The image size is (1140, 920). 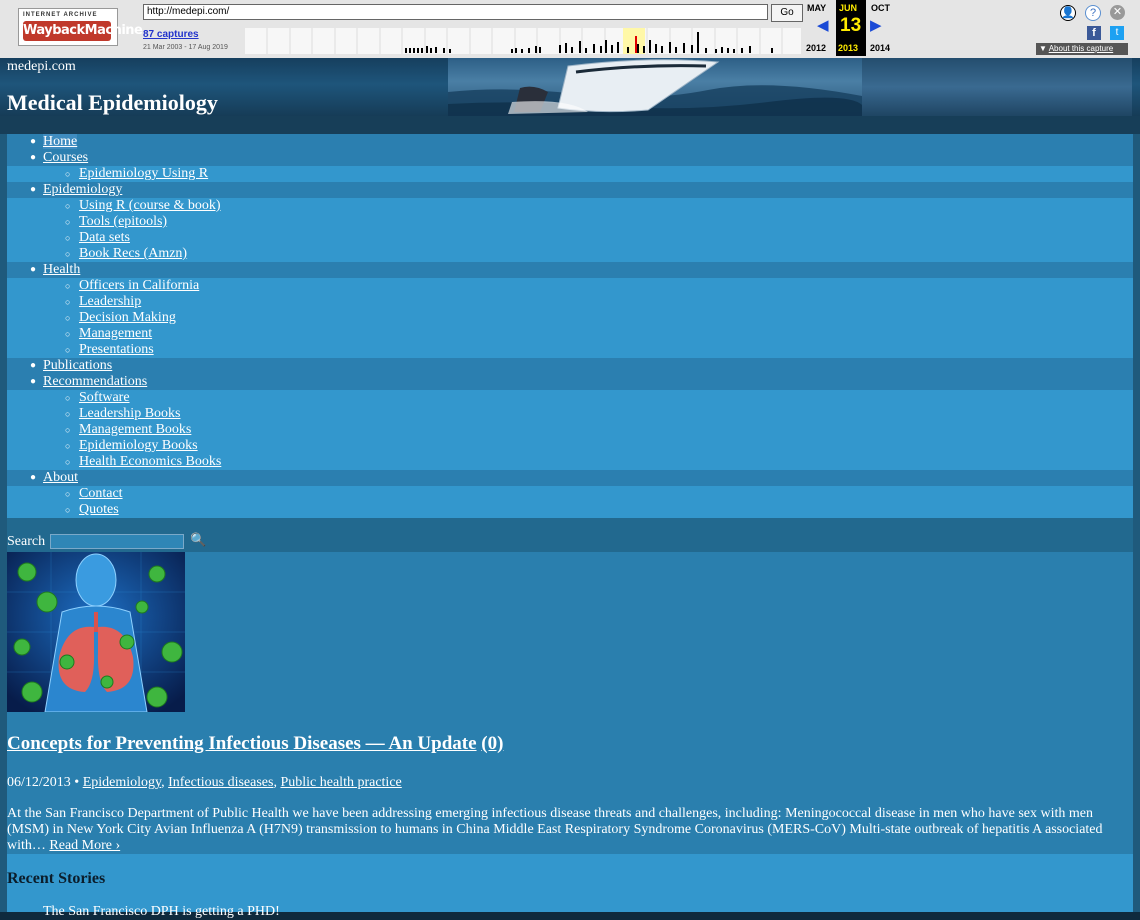 What do you see at coordinates (135, 429) in the screenshot?
I see `nav-link-management-books: Management Books` at bounding box center [135, 429].